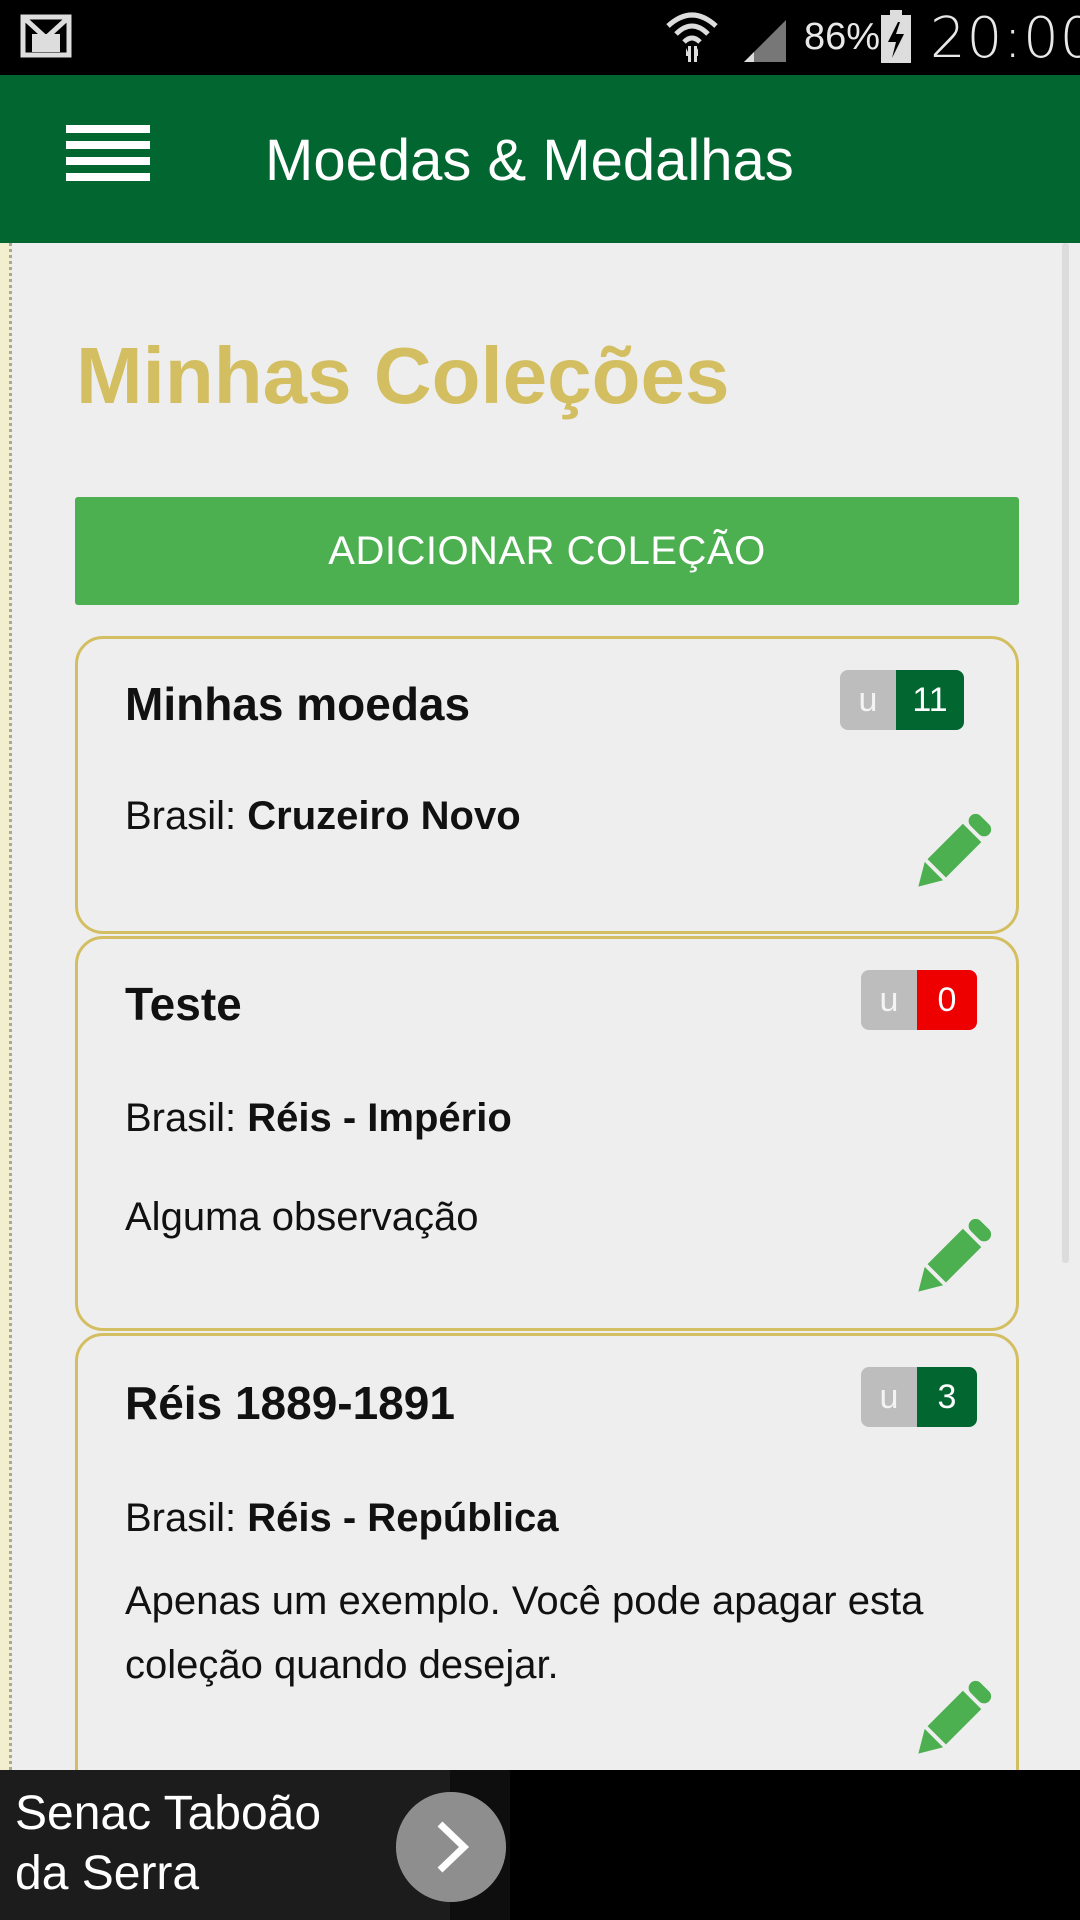 The width and height of the screenshot is (1080, 1920). I want to click on collection-note: Alguma observação, so click(302, 1217).